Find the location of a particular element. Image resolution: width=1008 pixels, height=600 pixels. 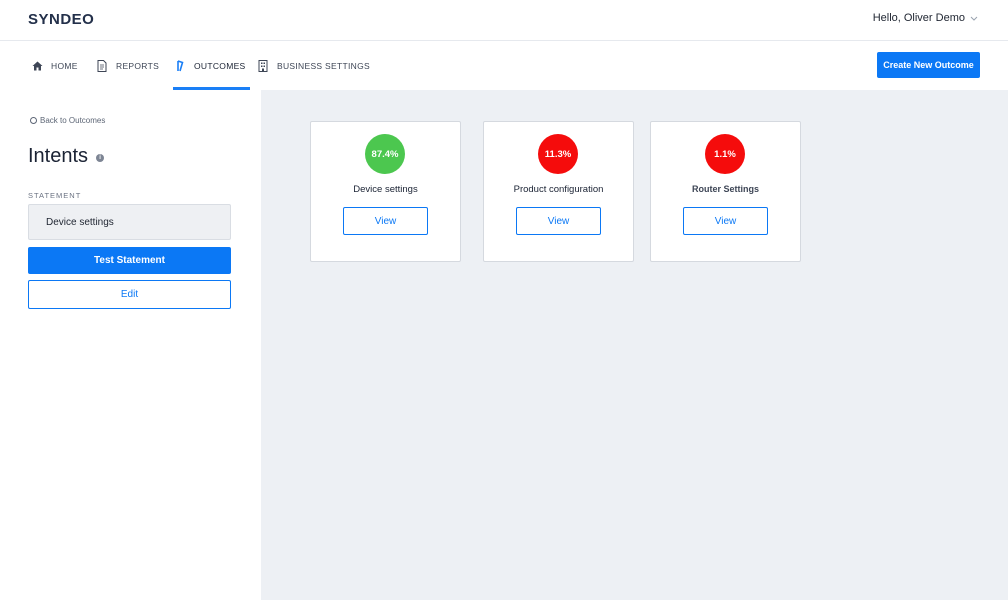

outcome-card: 87.4% Device settings View is located at coordinates (385, 191).